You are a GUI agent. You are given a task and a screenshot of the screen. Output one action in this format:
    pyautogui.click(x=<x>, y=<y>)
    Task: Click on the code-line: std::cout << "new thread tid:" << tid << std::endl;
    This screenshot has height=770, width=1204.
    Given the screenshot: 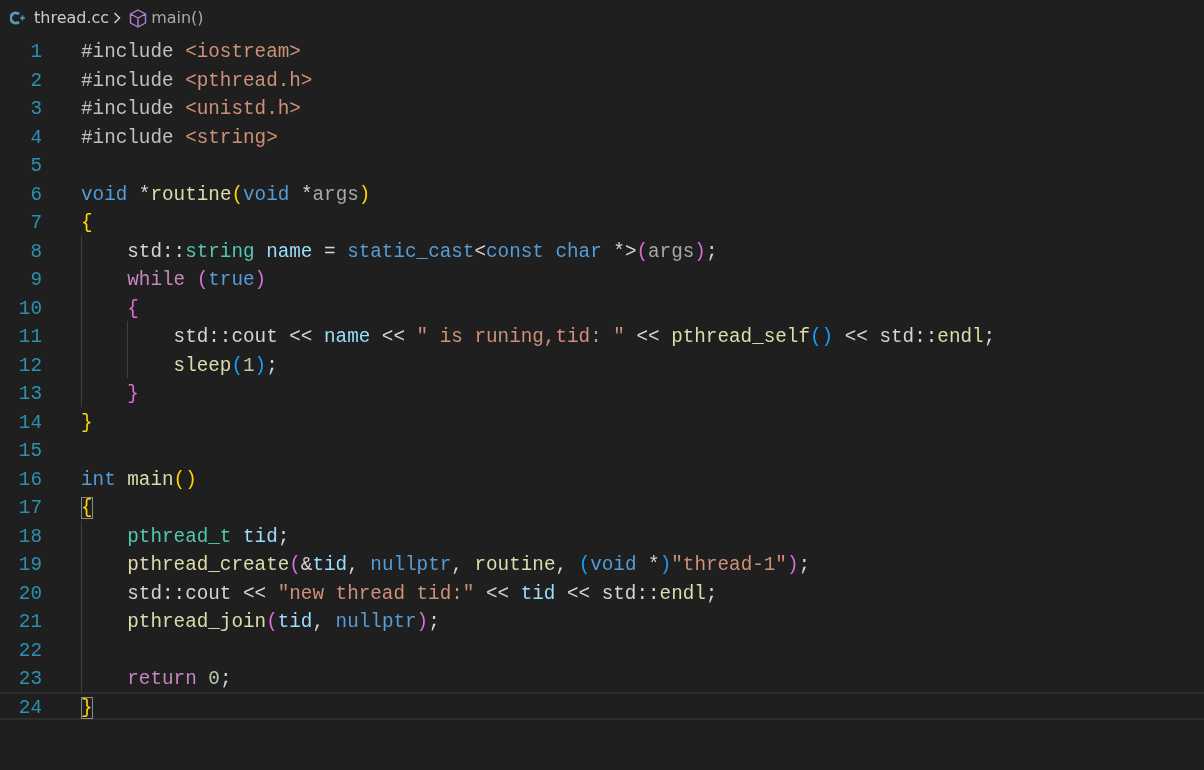 What is the action you would take?
    pyautogui.click(x=399, y=591)
    